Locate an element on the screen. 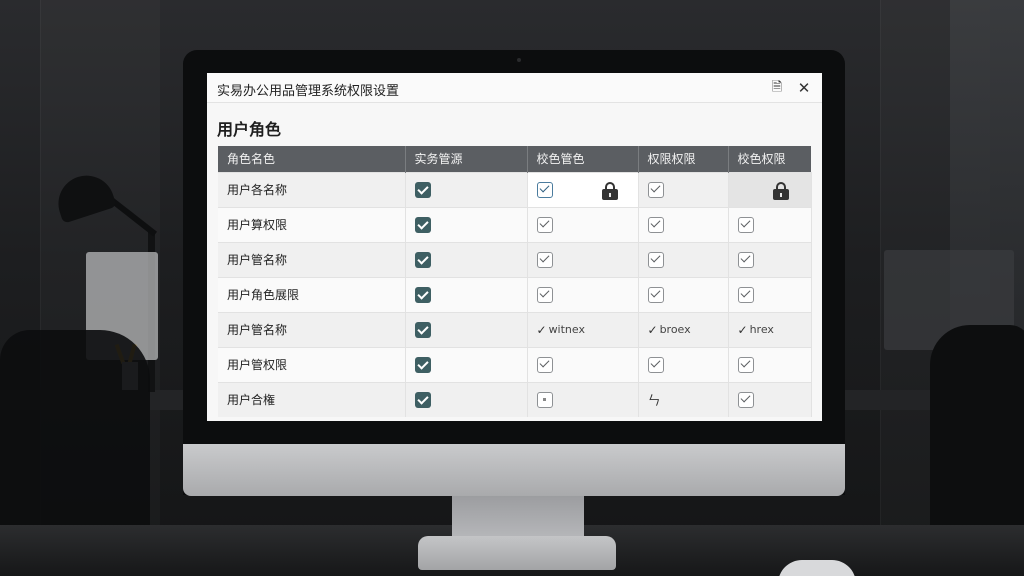 The width and height of the screenshot is (1024, 576). role-name-cell: 用户合権 is located at coordinates (312, 399).